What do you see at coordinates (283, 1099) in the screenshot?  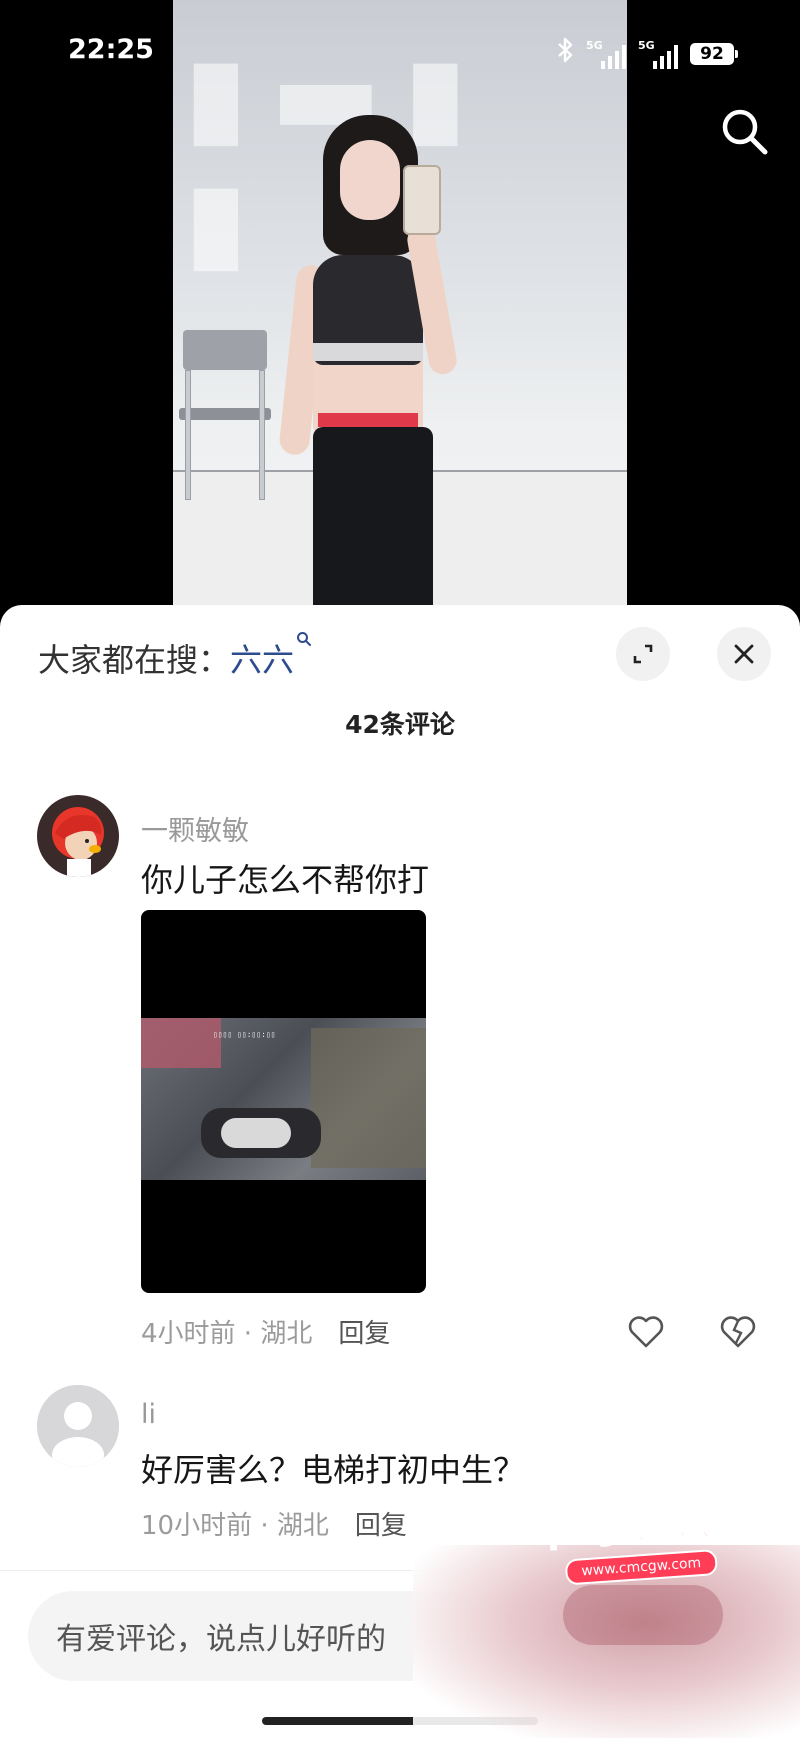 I see `elevator-footage-image: ▯▯▯▯ ▯▯:▯▯:▯▯` at bounding box center [283, 1099].